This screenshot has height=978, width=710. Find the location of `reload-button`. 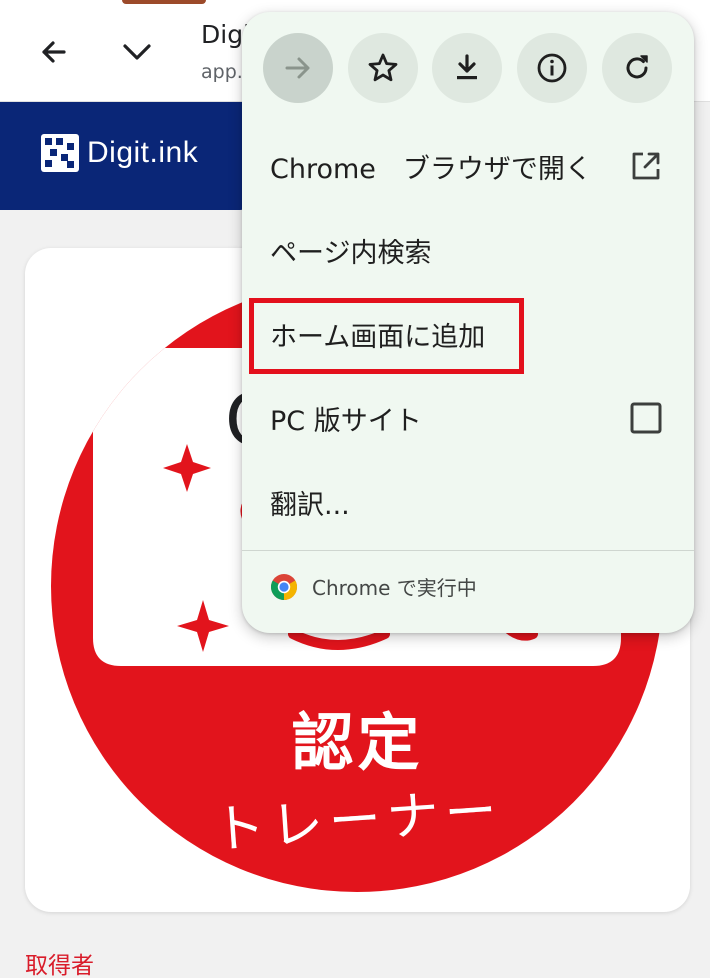

reload-button is located at coordinates (637, 68).